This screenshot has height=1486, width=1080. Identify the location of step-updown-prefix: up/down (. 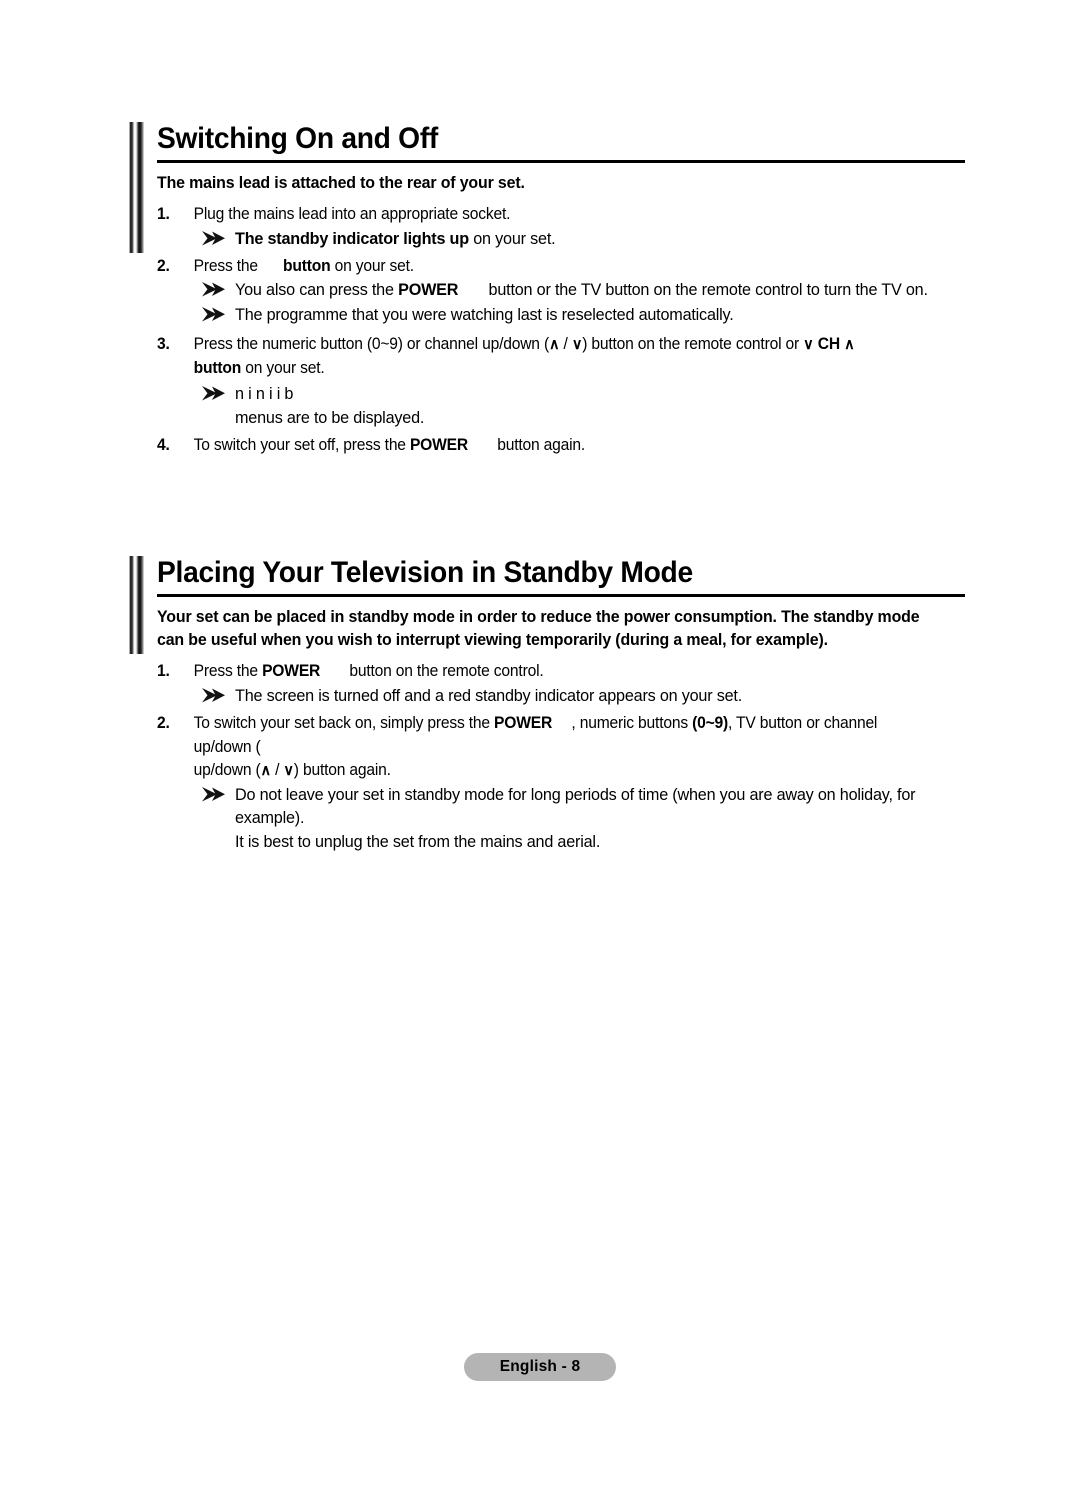
(227, 770).